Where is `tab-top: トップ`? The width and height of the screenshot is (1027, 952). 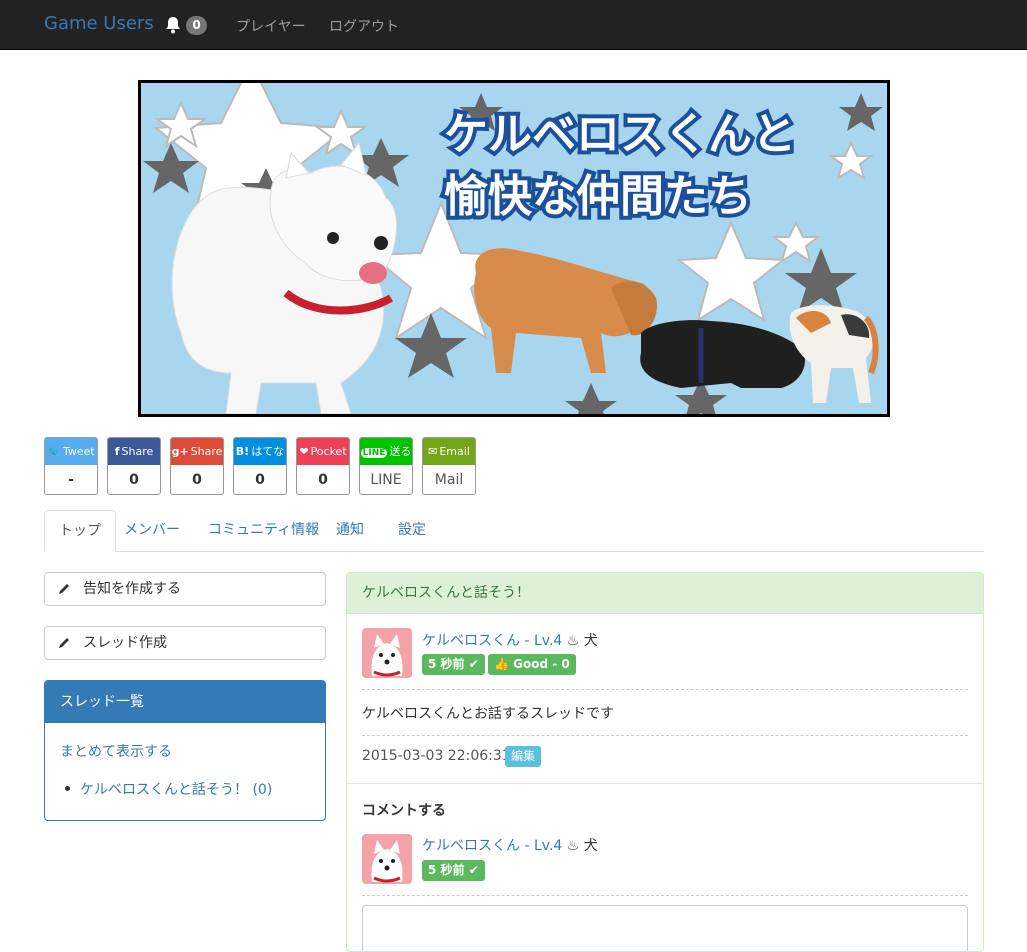 tab-top: トップ is located at coordinates (80, 531).